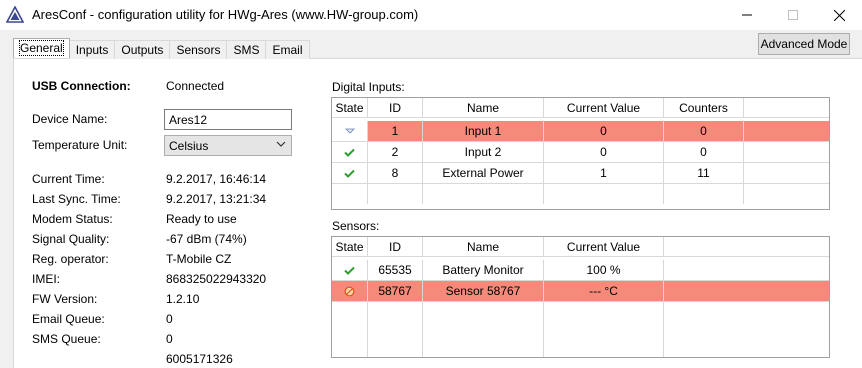 Image resolution: width=862 pixels, height=368 pixels. Describe the element at coordinates (483, 131) in the screenshot. I see `name-cell: Input 1` at that location.